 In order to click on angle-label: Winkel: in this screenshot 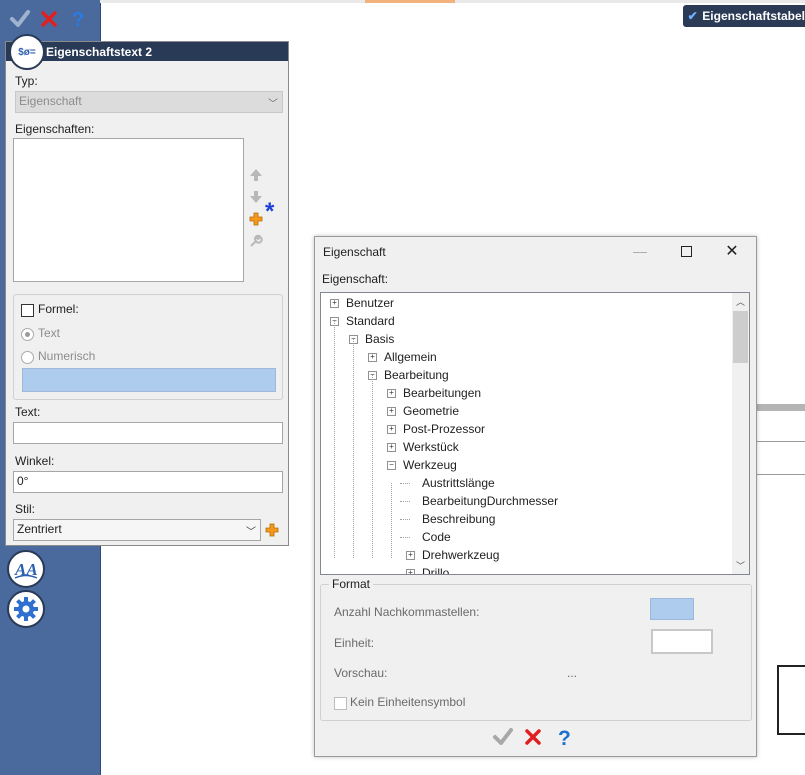, I will do `click(35, 461)`.